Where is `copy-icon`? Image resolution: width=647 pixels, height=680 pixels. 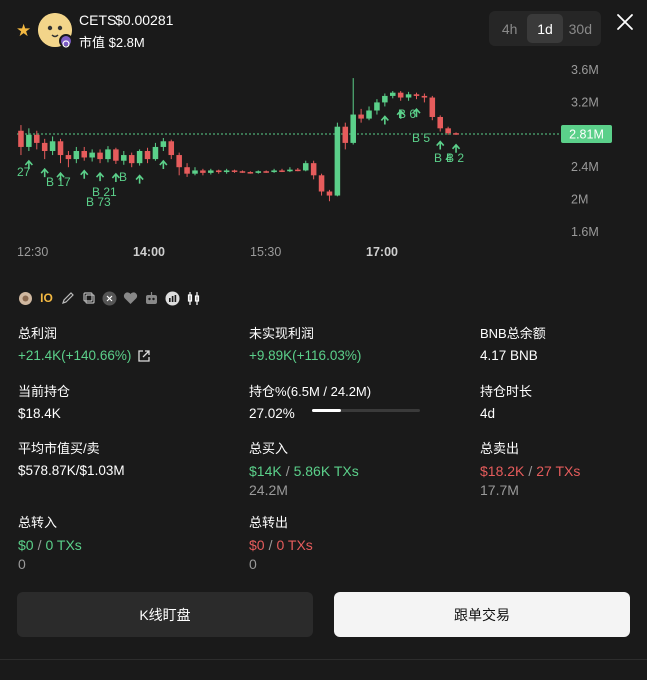
copy-icon is located at coordinates (88, 298).